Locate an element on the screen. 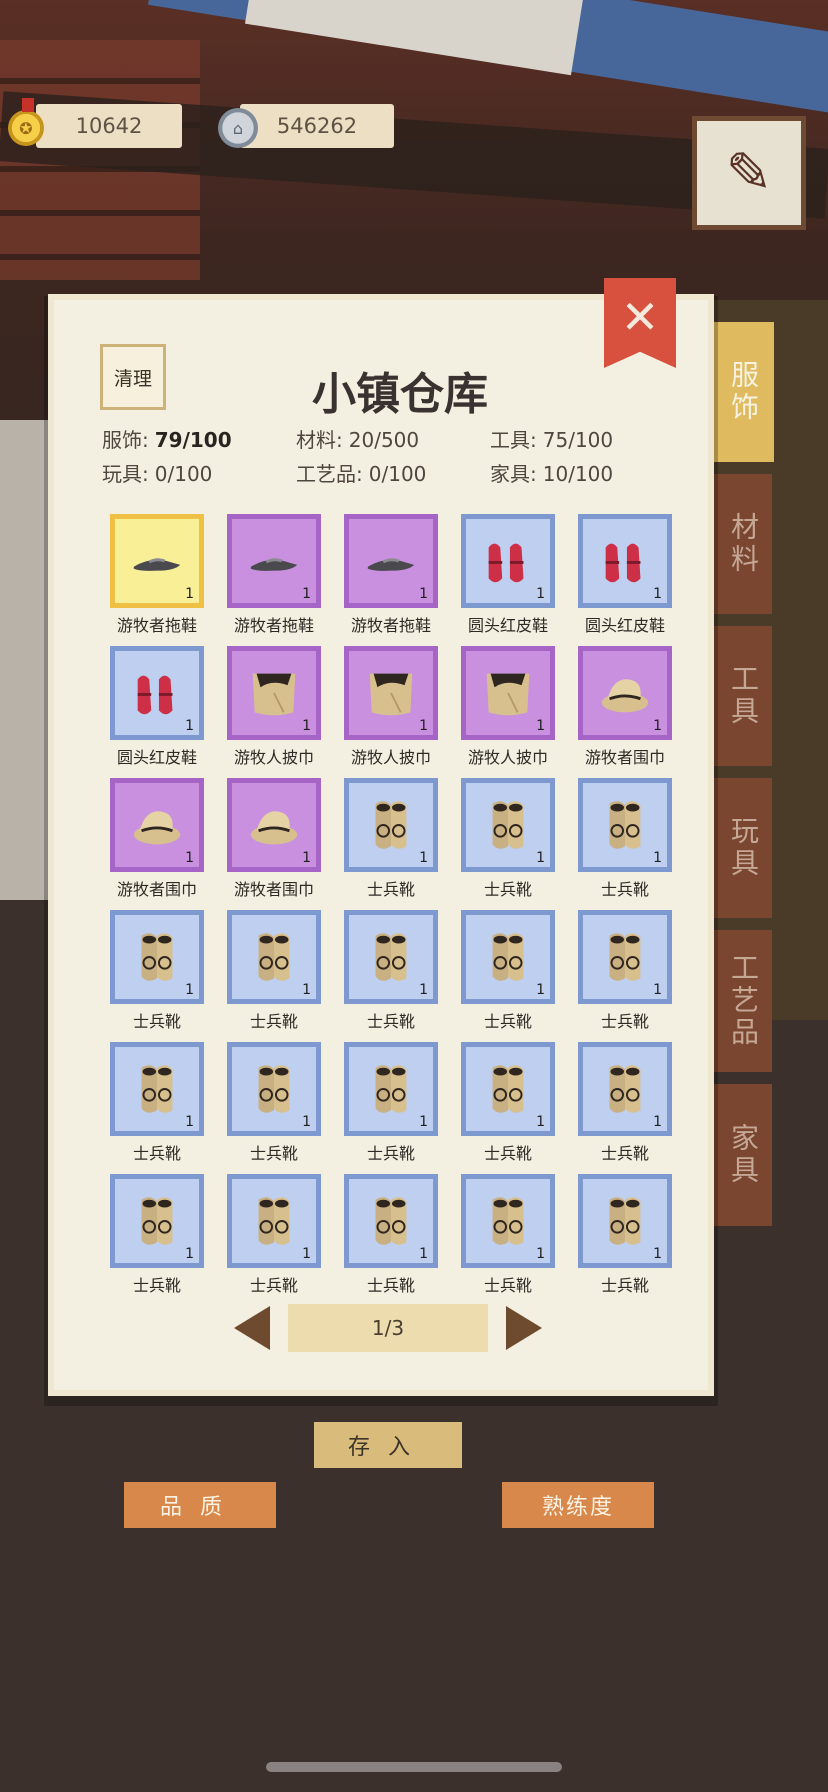 Image resolution: width=828 pixels, height=1792 pixels. tab-5: 家具 is located at coordinates (743, 1155).